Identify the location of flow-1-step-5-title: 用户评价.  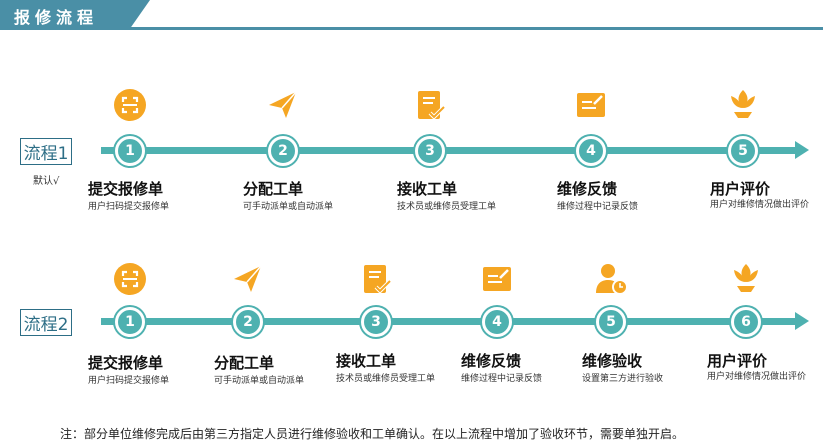
(740, 189).